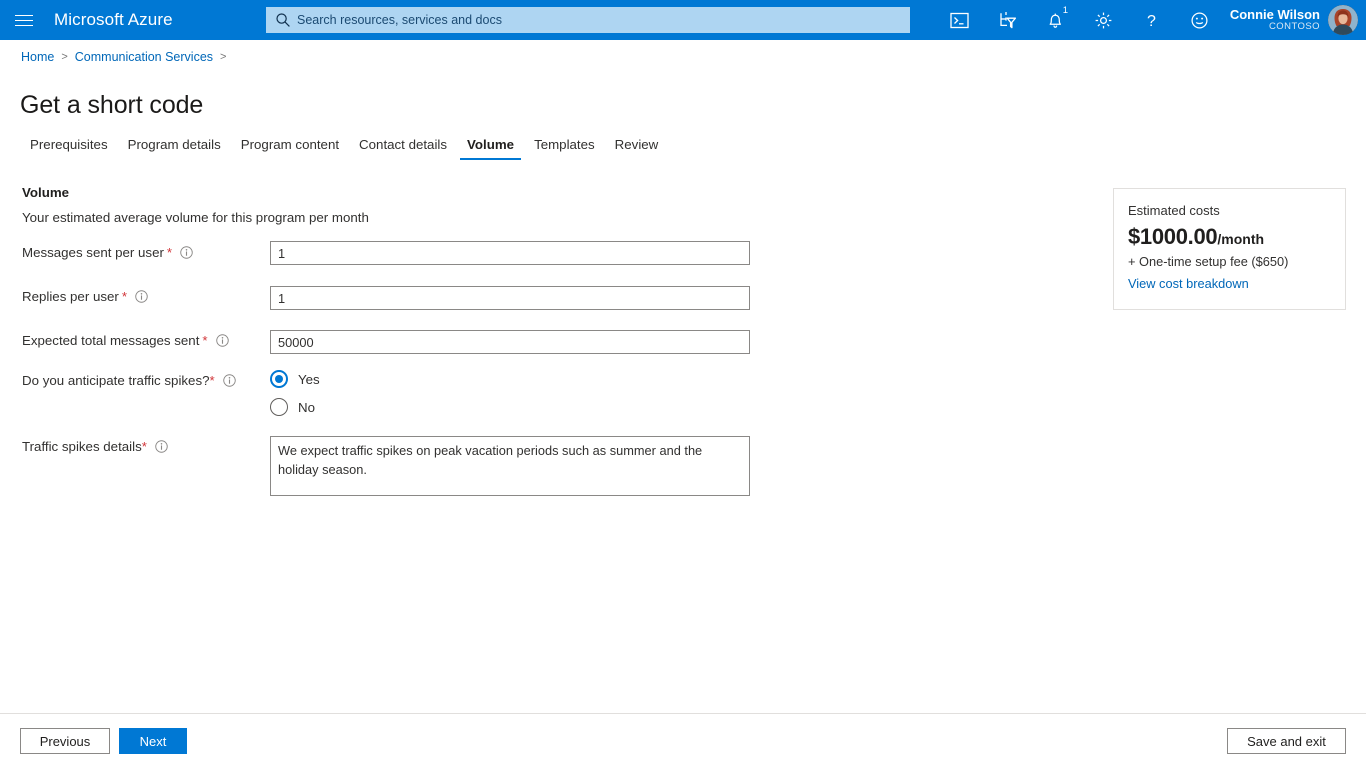 This screenshot has height=768, width=1366. What do you see at coordinates (1104, 20) in the screenshot?
I see `settings-gear-icon` at bounding box center [1104, 20].